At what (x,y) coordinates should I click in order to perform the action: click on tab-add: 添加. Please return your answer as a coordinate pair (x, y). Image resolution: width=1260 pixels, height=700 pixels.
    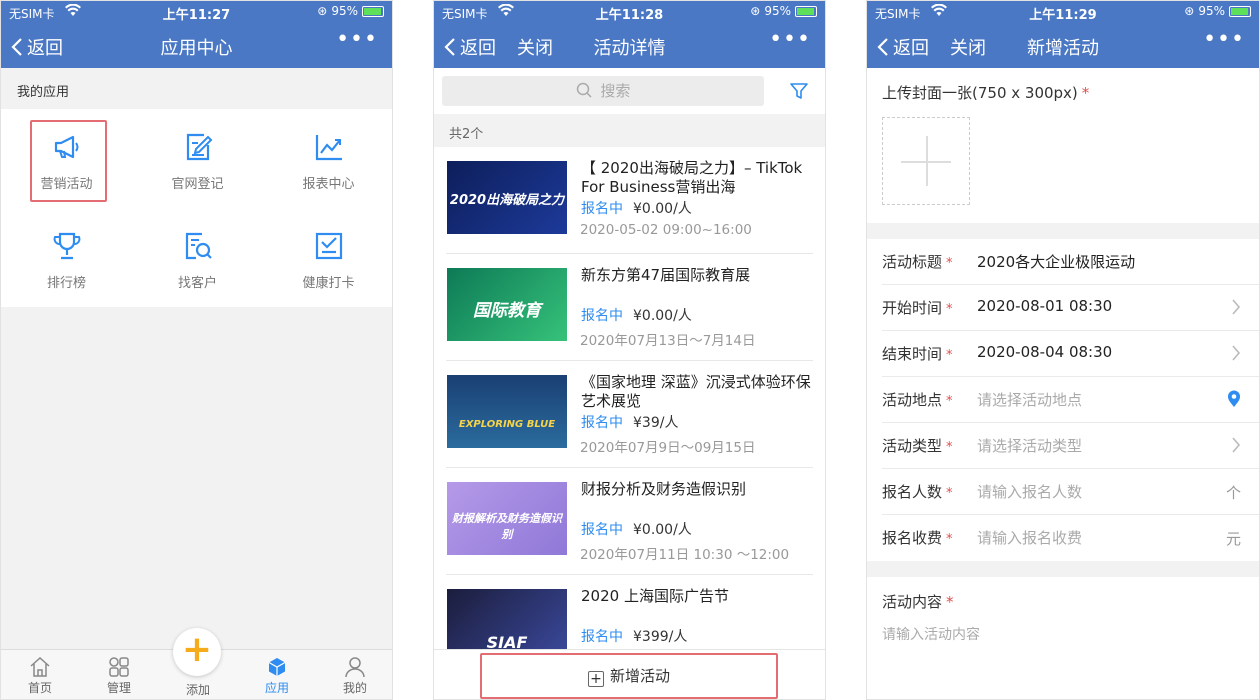
    Looking at the image, I should click on (198, 689).